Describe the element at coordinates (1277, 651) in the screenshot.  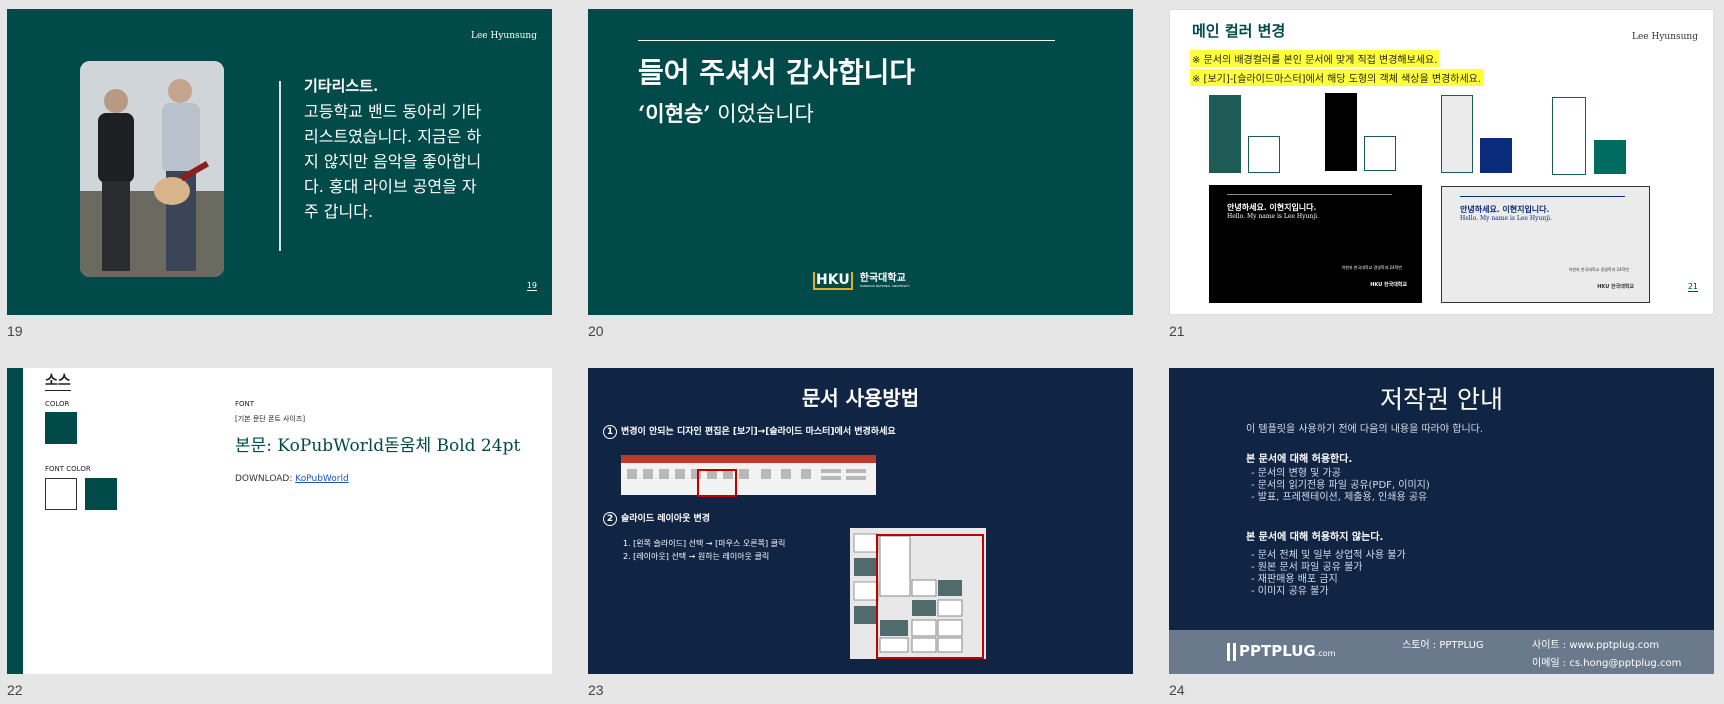
I see `brand-name: PPTPLUG` at that location.